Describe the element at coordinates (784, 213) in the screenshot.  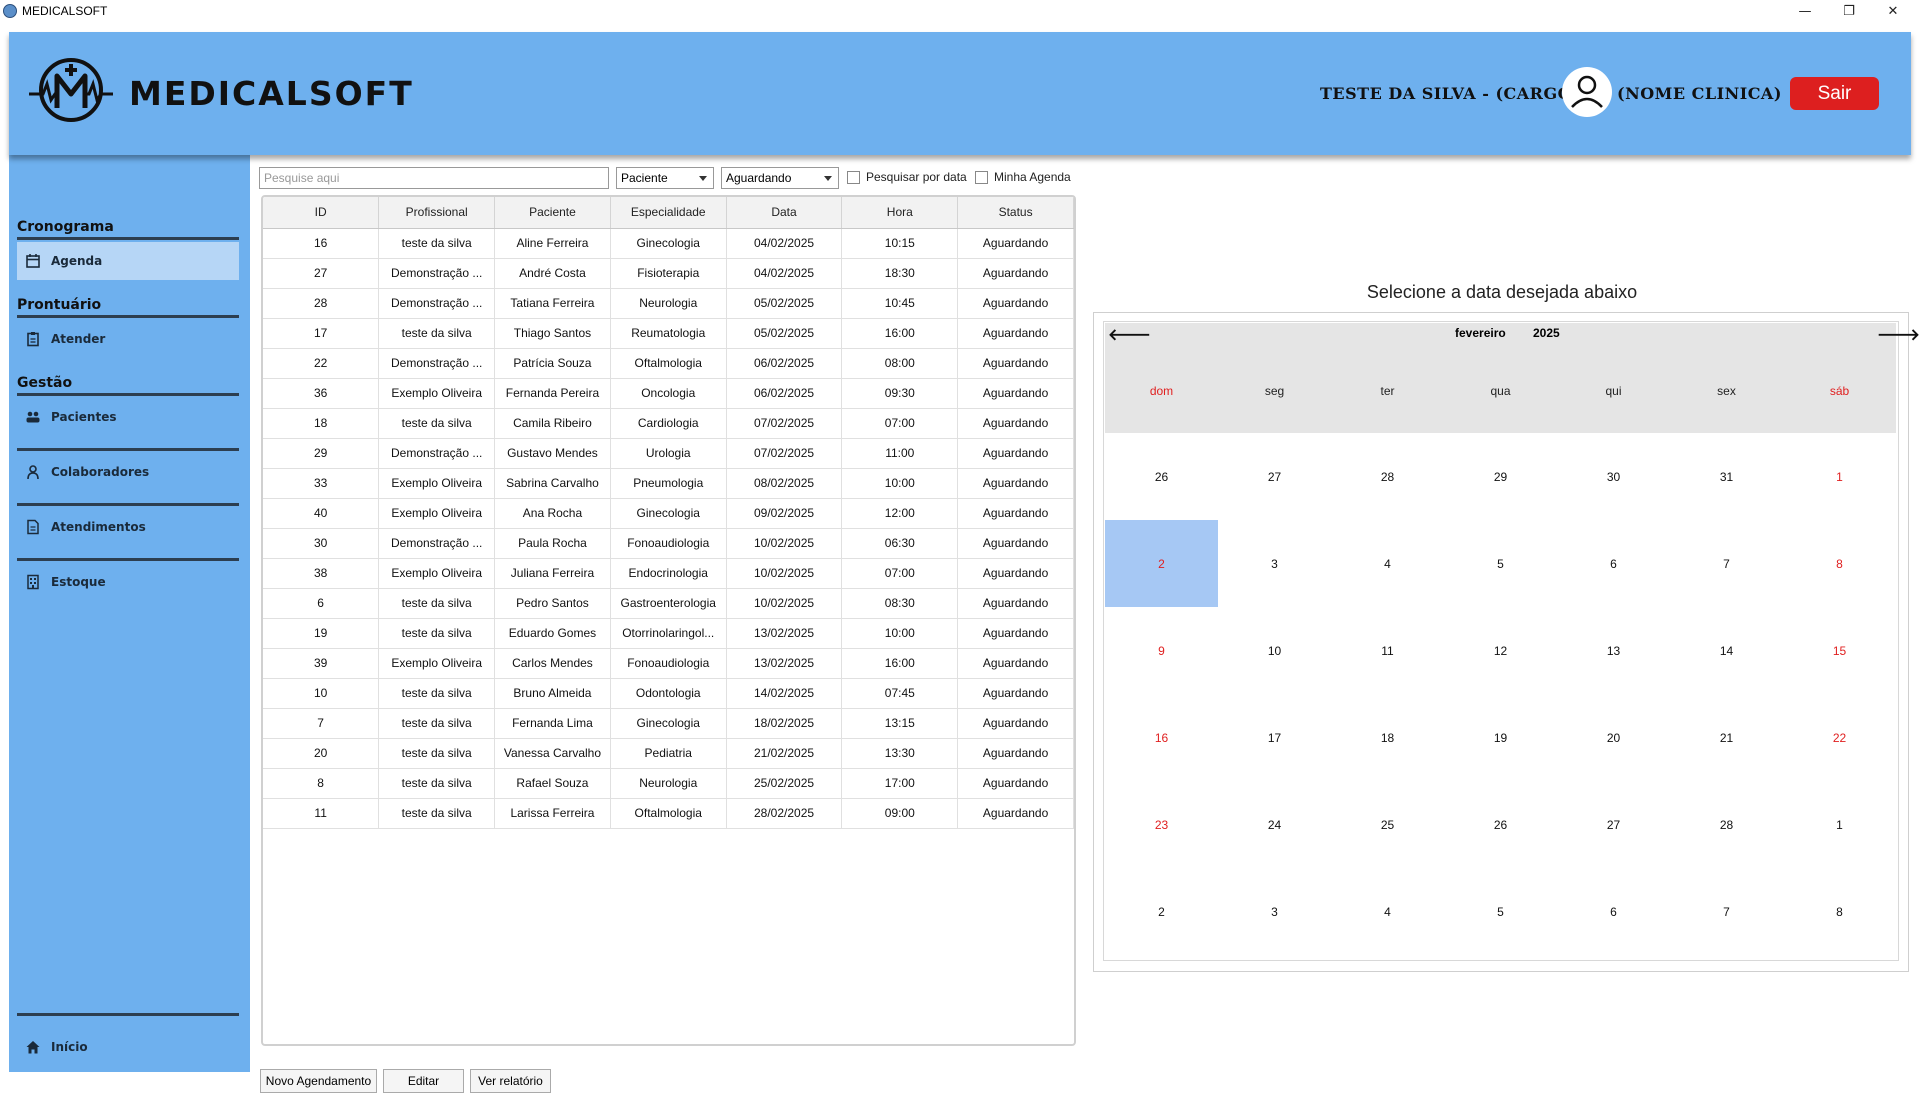
I see `column-header: Data` at that location.